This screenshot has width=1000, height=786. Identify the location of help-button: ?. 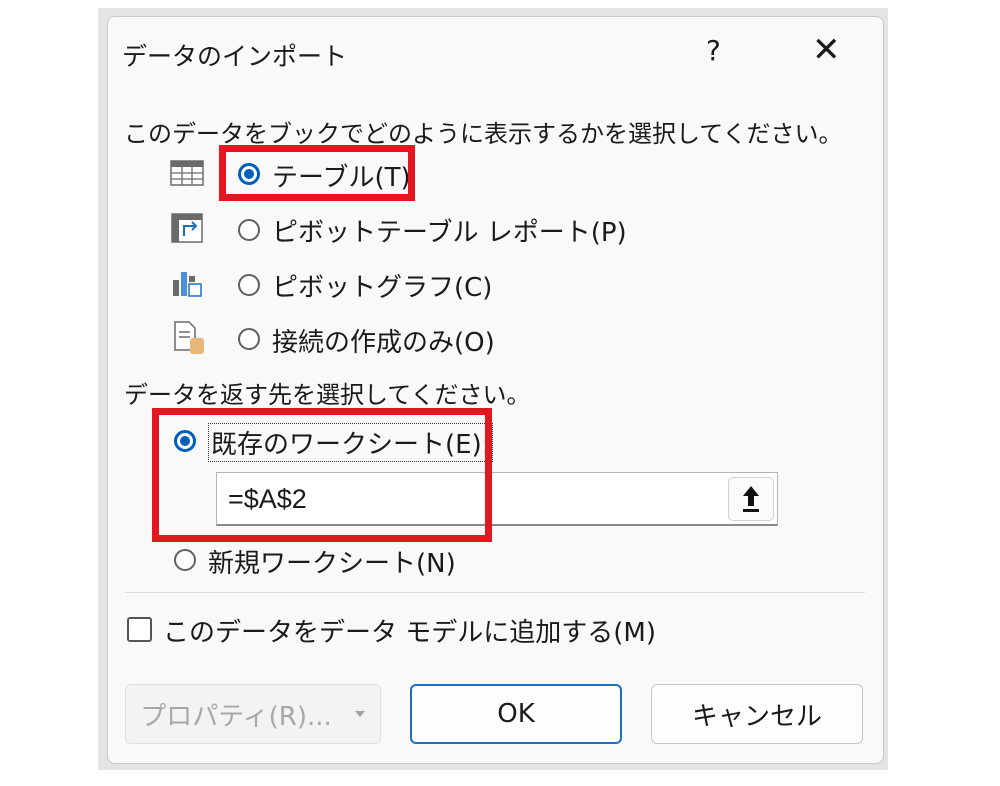
(713, 50).